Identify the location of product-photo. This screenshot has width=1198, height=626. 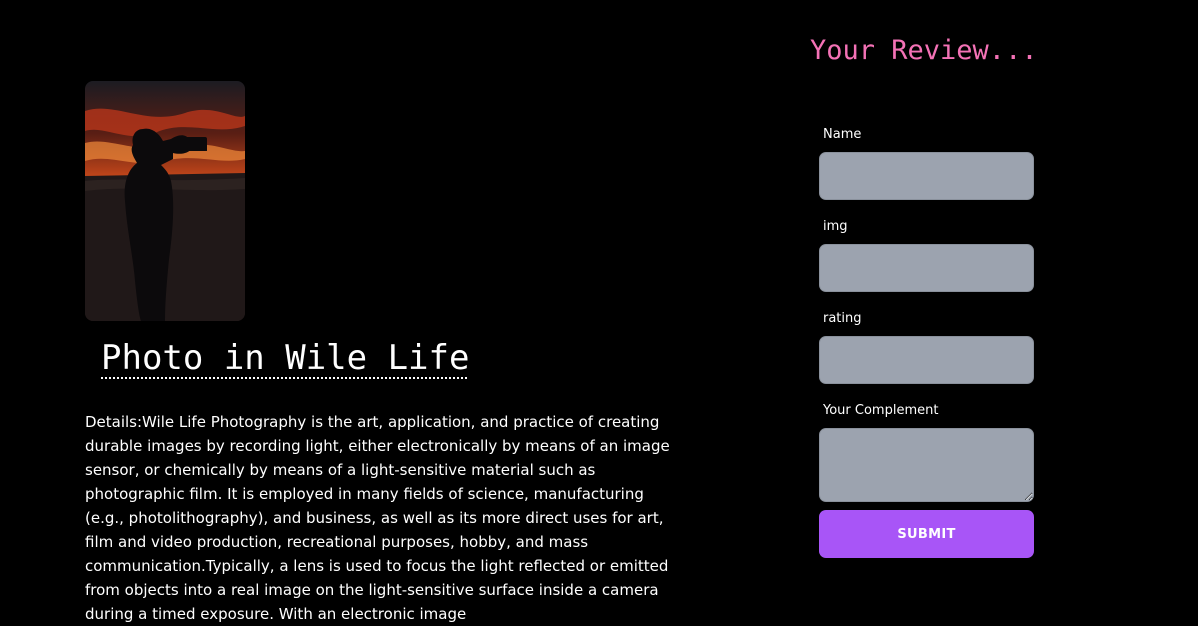
(165, 201).